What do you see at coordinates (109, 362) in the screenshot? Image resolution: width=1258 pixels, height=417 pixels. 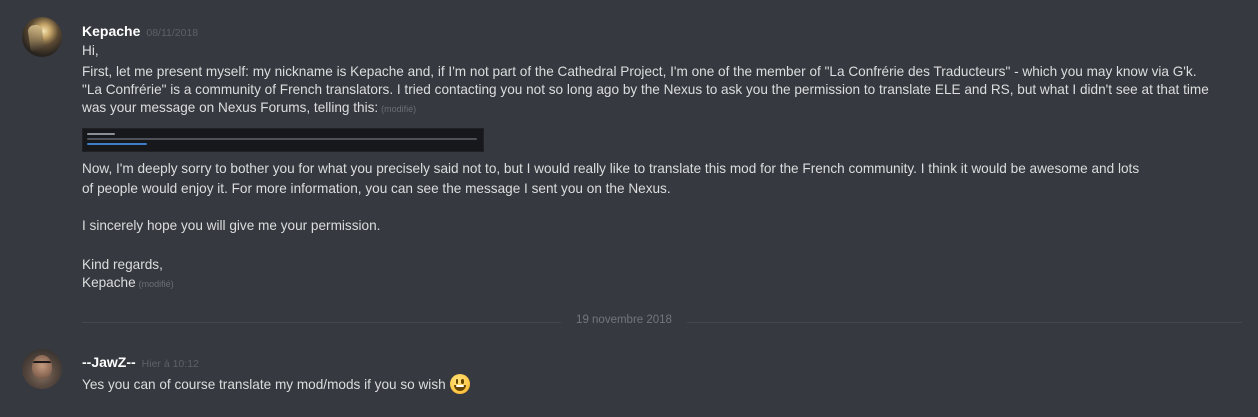 I see `username-jawz: --JawZ--` at bounding box center [109, 362].